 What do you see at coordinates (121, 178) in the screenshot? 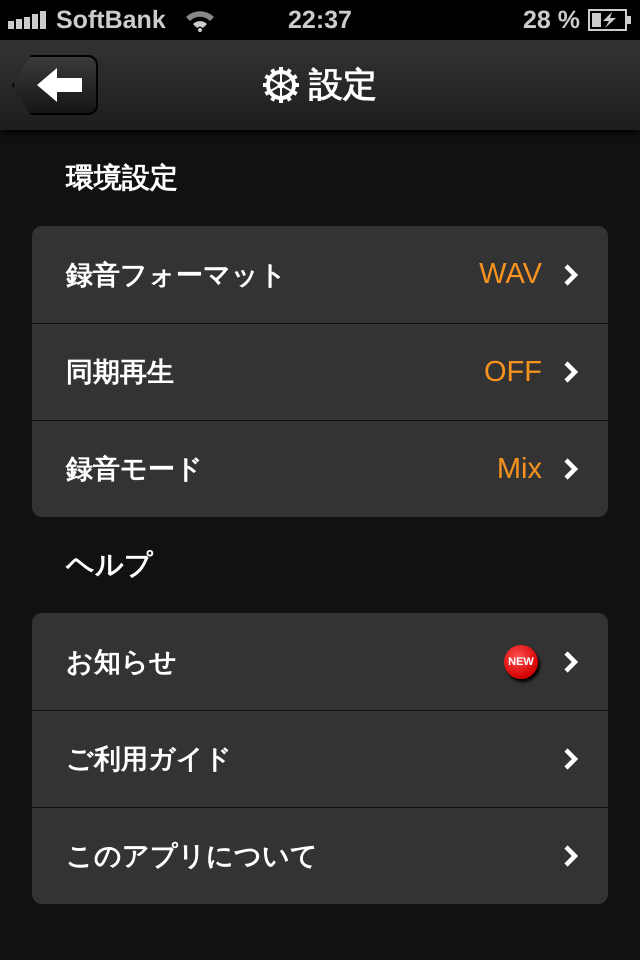
I see `section-header: 環境設定` at bounding box center [121, 178].